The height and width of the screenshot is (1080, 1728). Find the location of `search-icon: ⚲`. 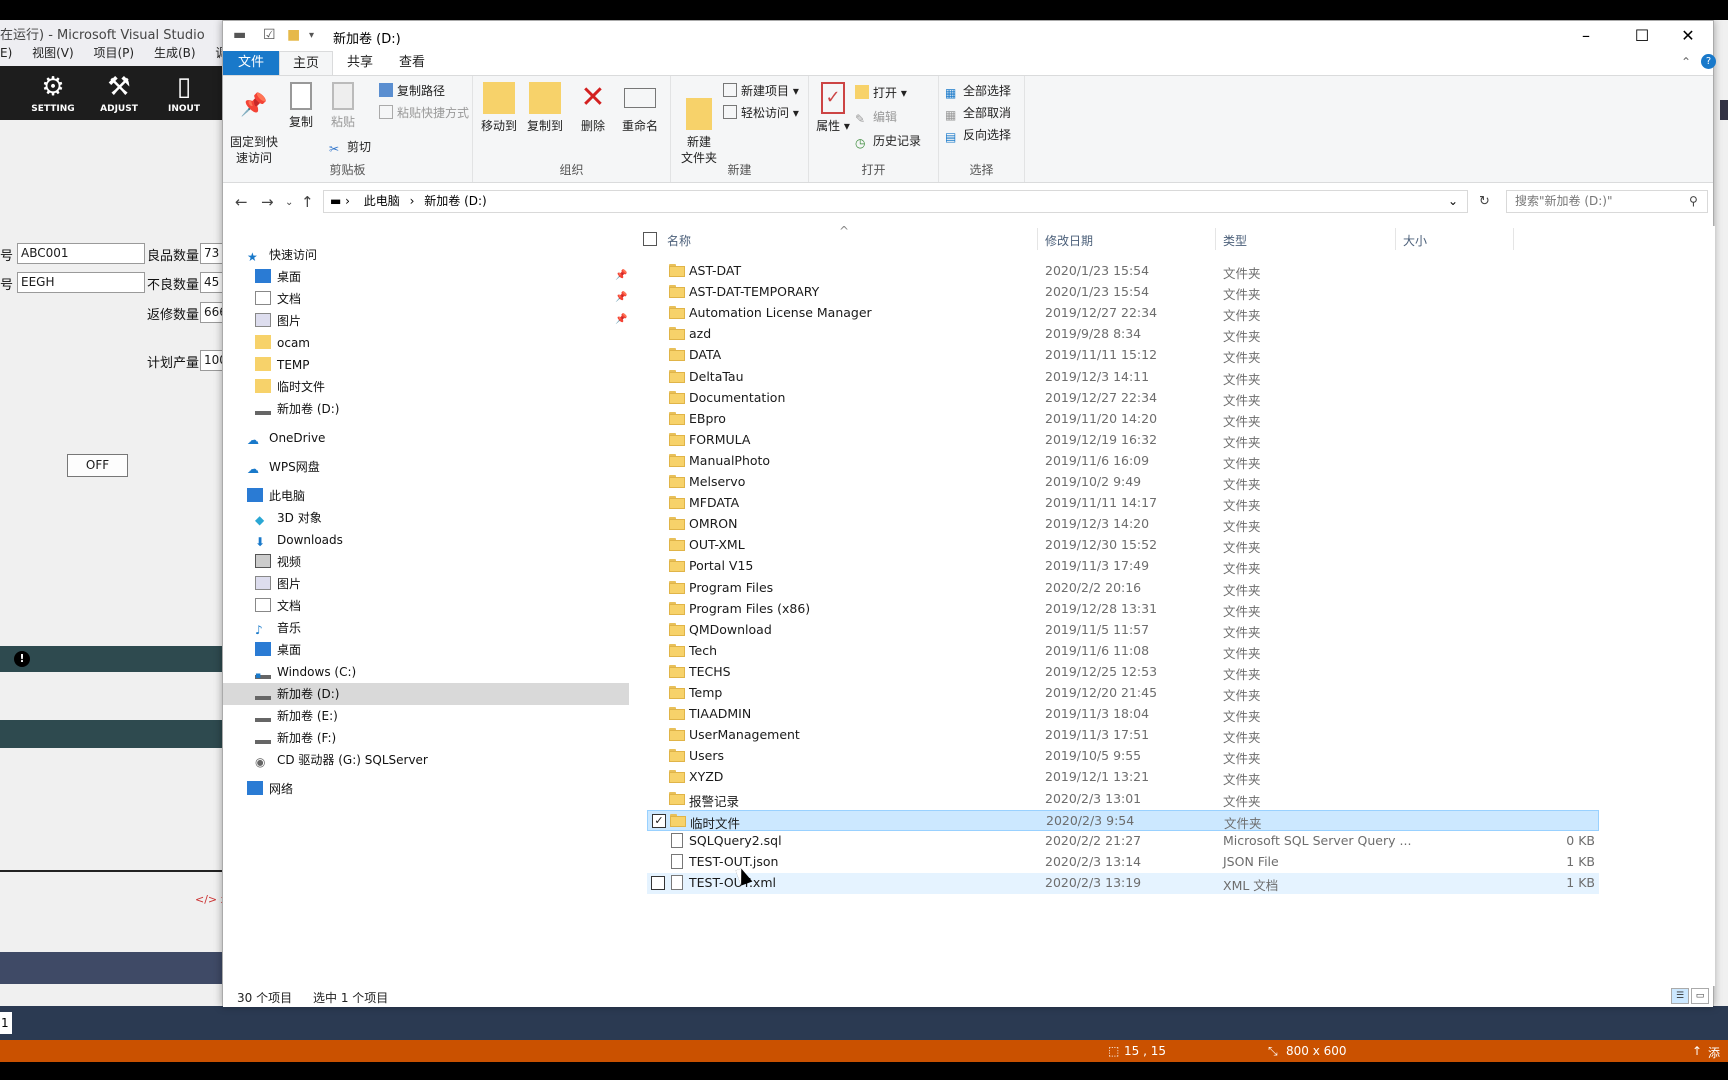

search-icon: ⚲ is located at coordinates (1693, 201).